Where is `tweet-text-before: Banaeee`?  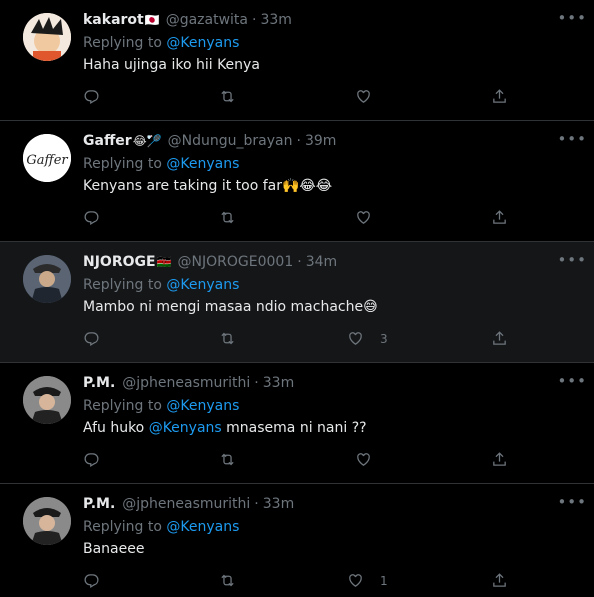
tweet-text-before: Banaeee is located at coordinates (114, 549).